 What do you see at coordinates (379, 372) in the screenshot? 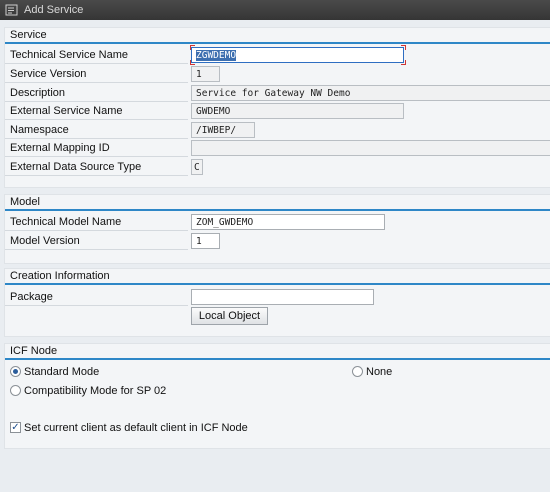
I see `none-label: None` at bounding box center [379, 372].